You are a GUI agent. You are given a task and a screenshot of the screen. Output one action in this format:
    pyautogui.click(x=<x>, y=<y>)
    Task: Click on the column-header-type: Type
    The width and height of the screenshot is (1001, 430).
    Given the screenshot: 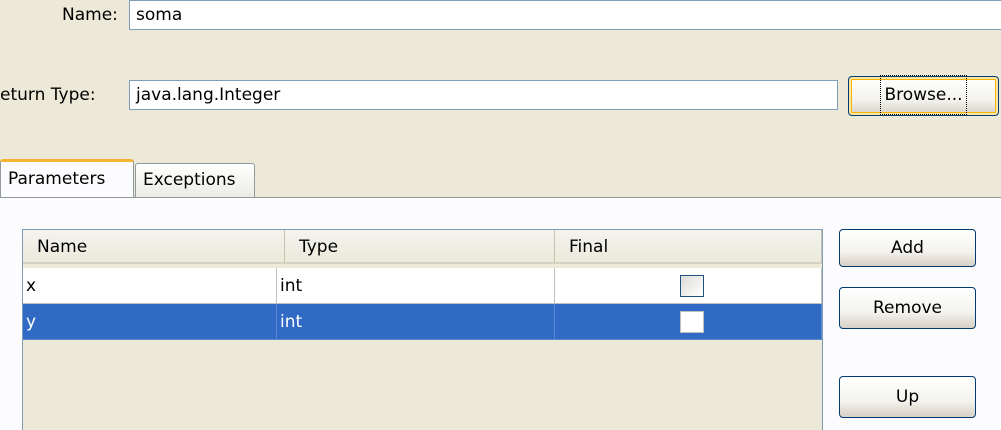 What is the action you would take?
    pyautogui.click(x=420, y=247)
    